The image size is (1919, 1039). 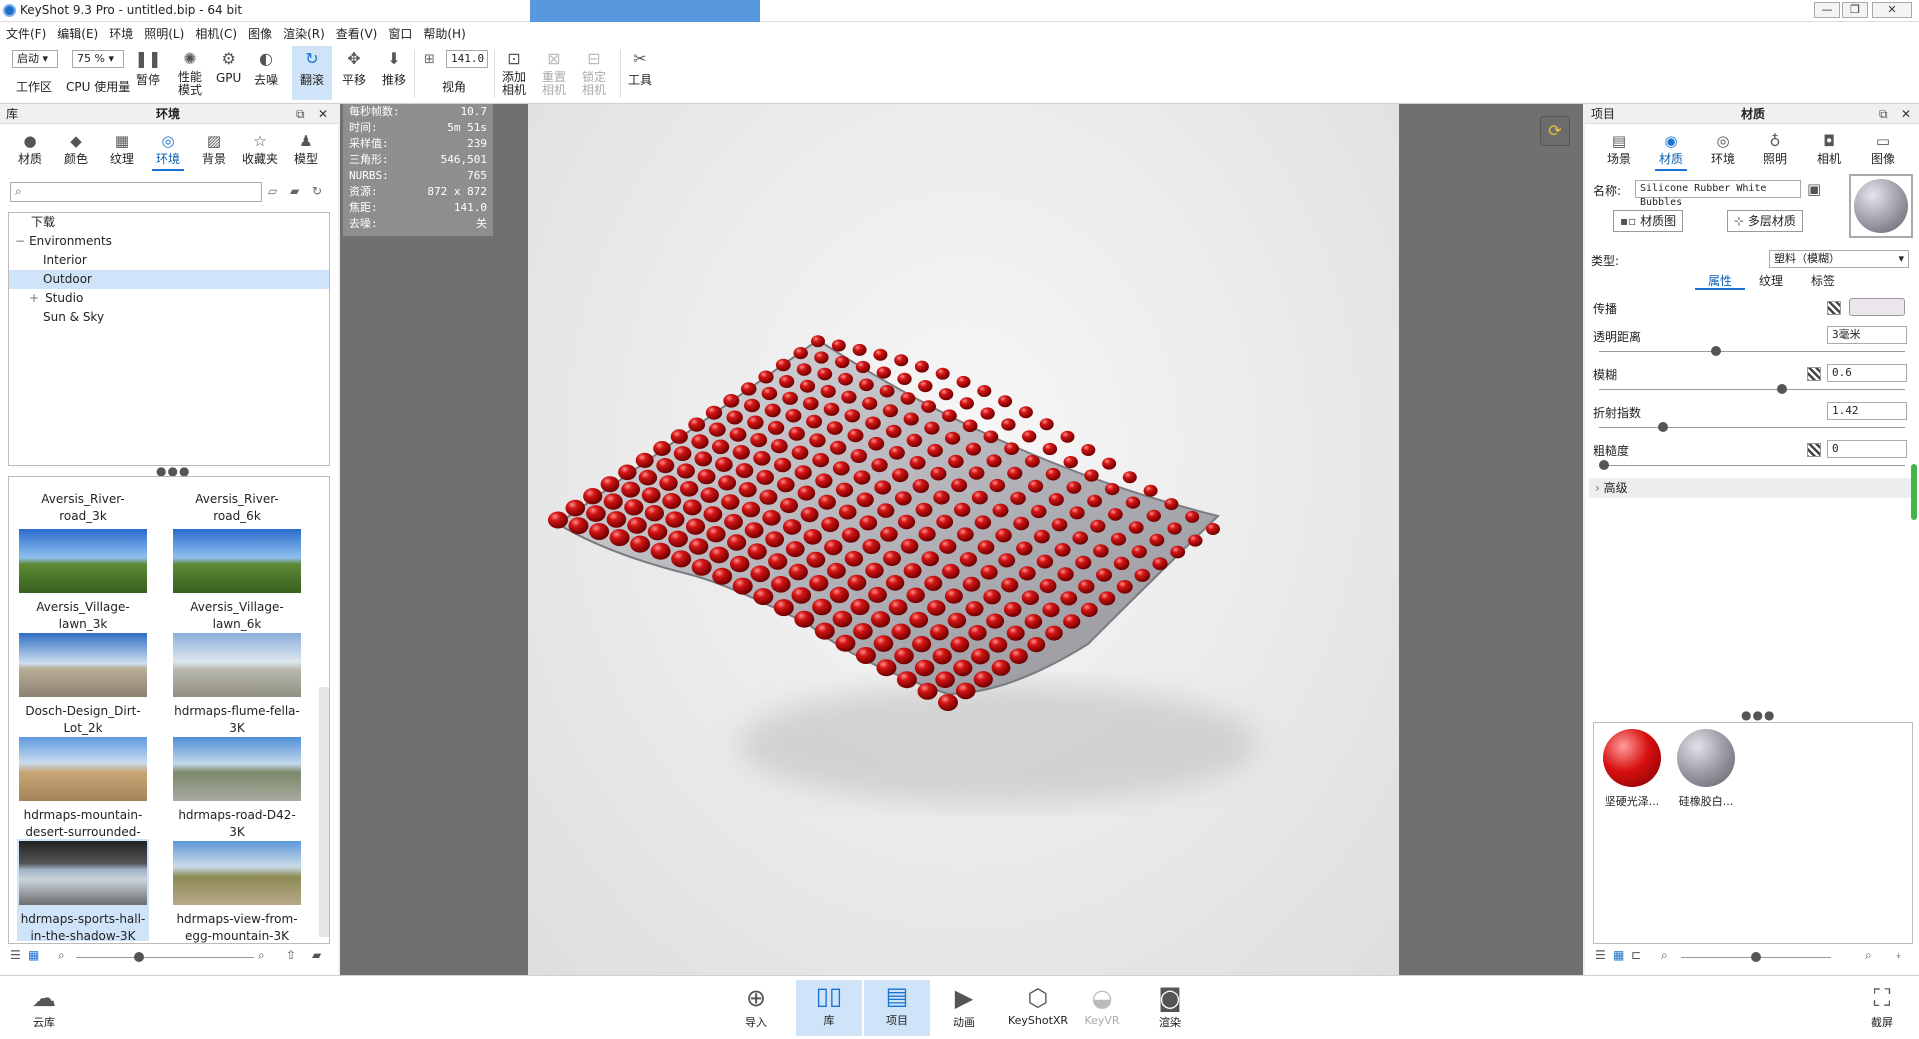 What do you see at coordinates (756, 1006) in the screenshot?
I see `import-button: ⊕ 导入` at bounding box center [756, 1006].